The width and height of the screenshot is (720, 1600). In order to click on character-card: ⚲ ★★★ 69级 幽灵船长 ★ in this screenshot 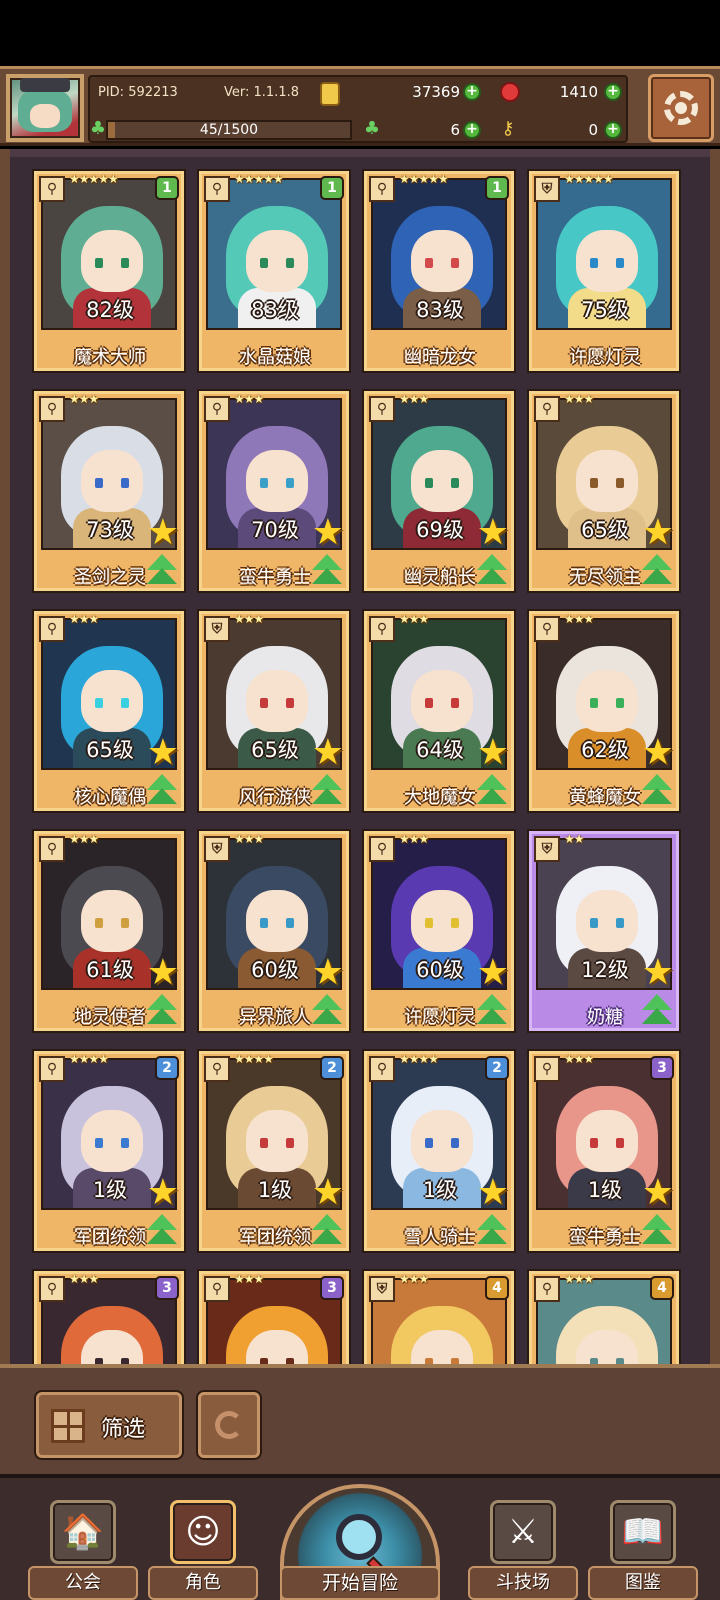, I will do `click(439, 491)`.